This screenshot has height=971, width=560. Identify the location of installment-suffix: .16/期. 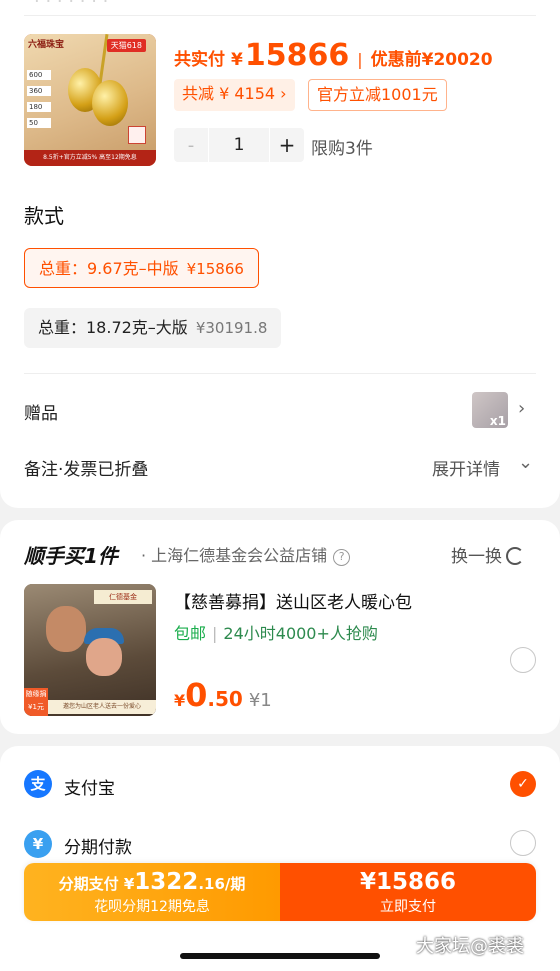
(222, 884).